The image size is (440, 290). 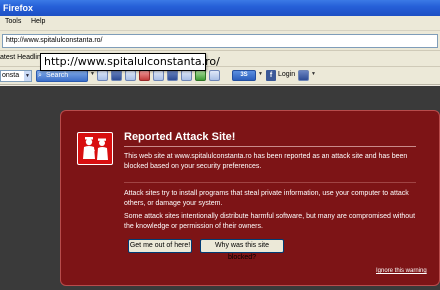 What do you see at coordinates (13, 21) in the screenshot?
I see `menu-tools: Tools` at bounding box center [13, 21].